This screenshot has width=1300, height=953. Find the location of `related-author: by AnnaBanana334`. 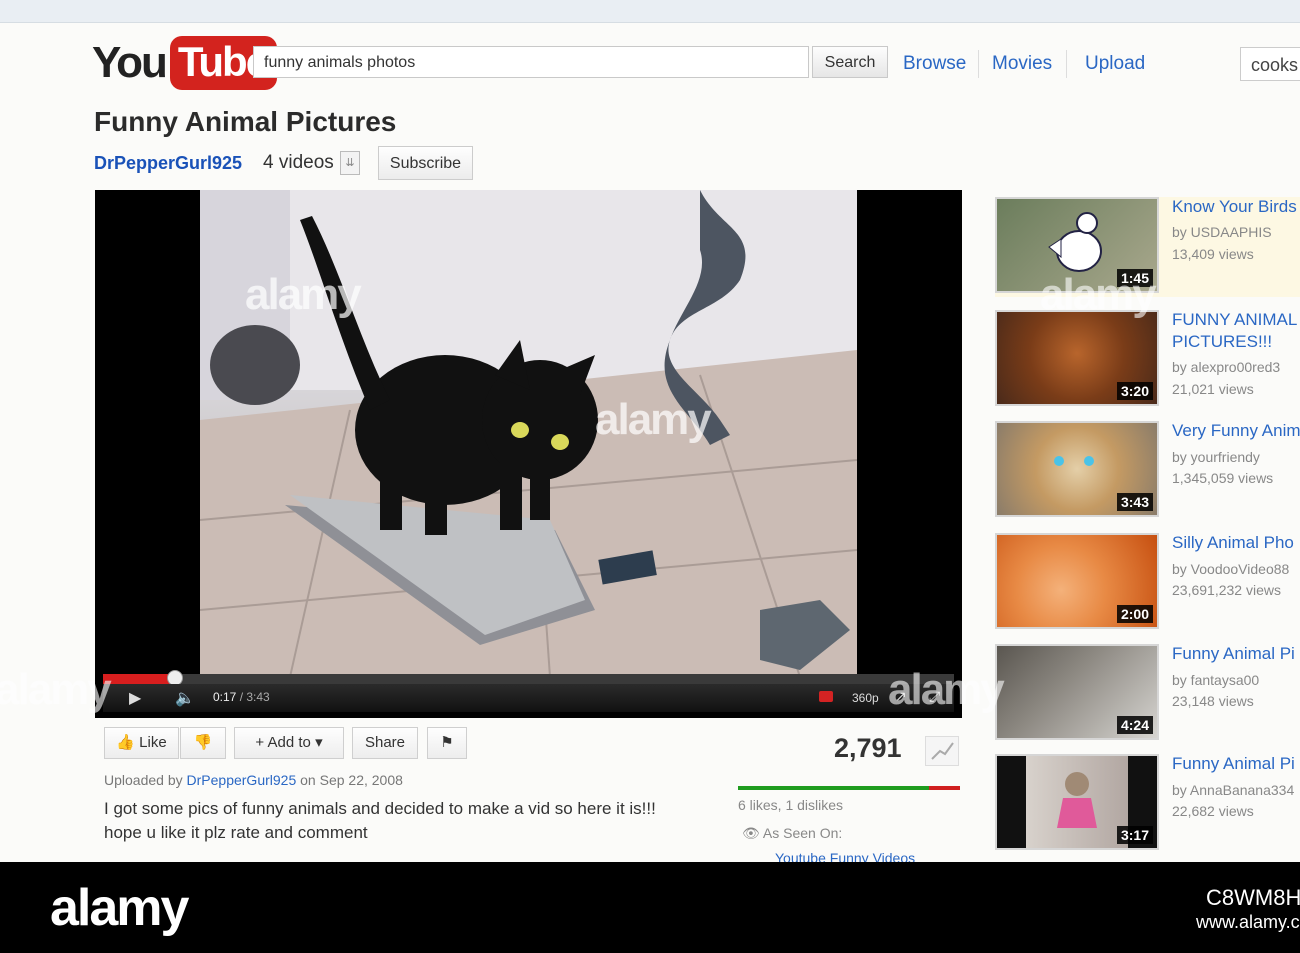

related-author: by AnnaBanana334 is located at coordinates (1233, 790).